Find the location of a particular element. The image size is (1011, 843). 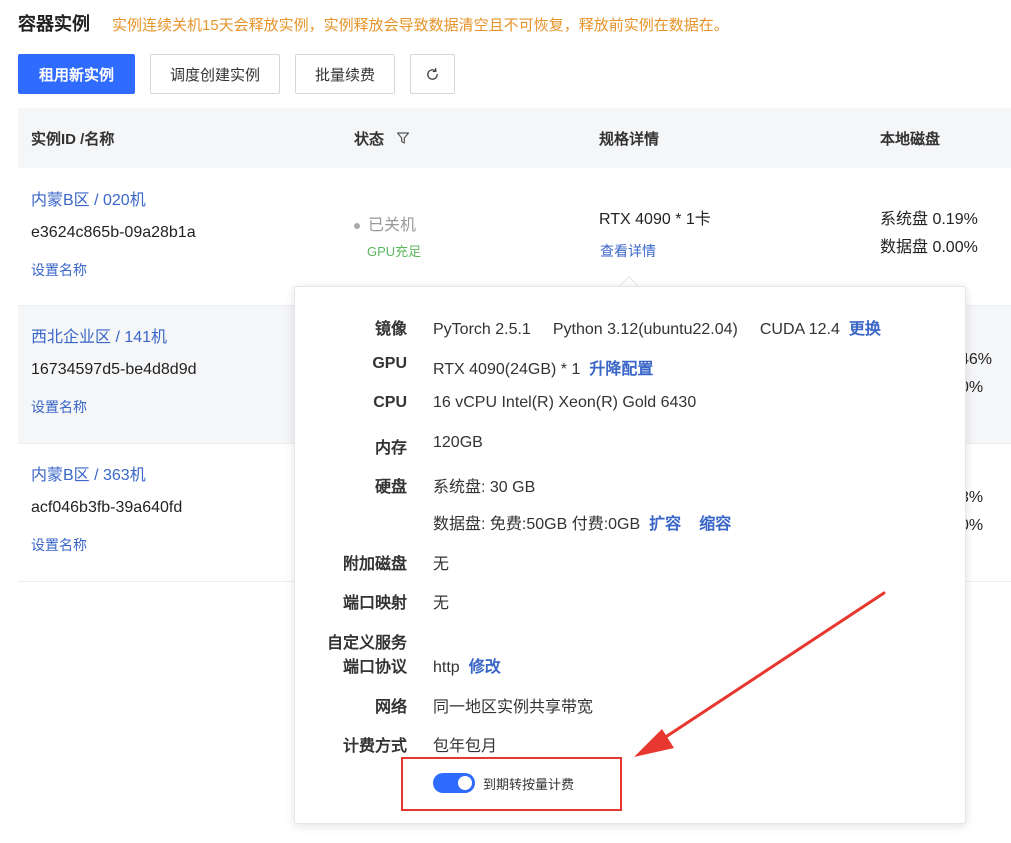

annotation-arrow is located at coordinates (760, 674).